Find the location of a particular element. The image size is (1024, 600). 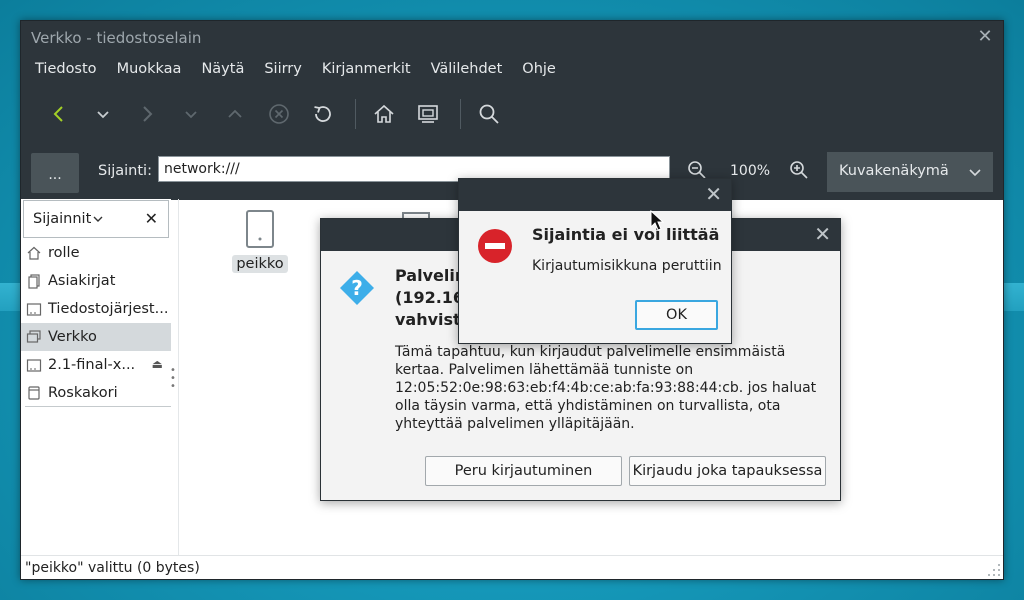

stop-button is located at coordinates (279, 114).